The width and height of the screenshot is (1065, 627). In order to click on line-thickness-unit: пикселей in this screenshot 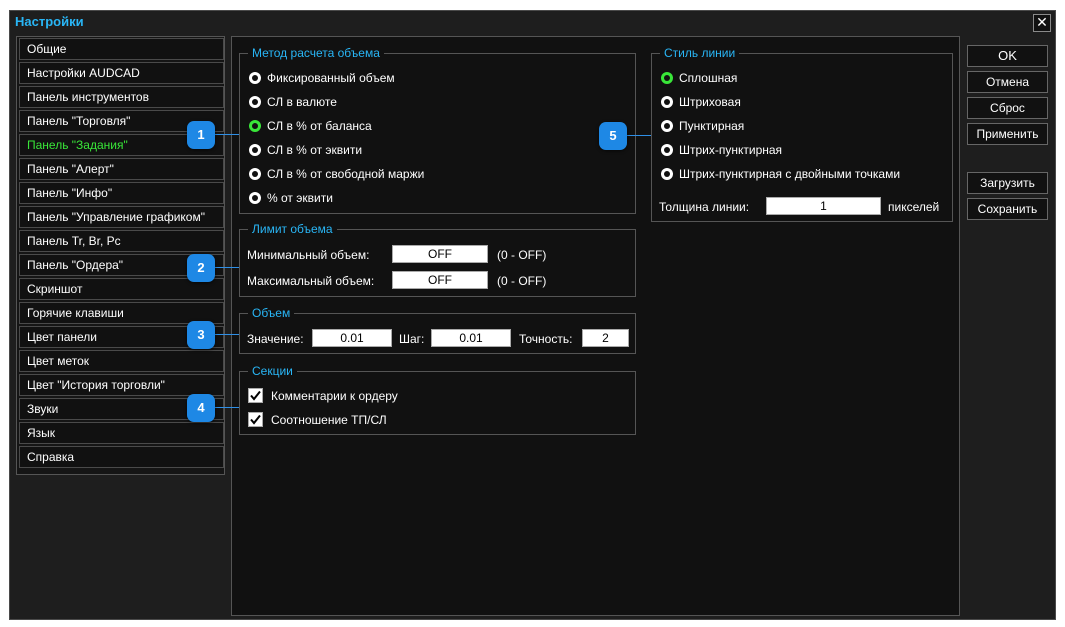, I will do `click(914, 207)`.